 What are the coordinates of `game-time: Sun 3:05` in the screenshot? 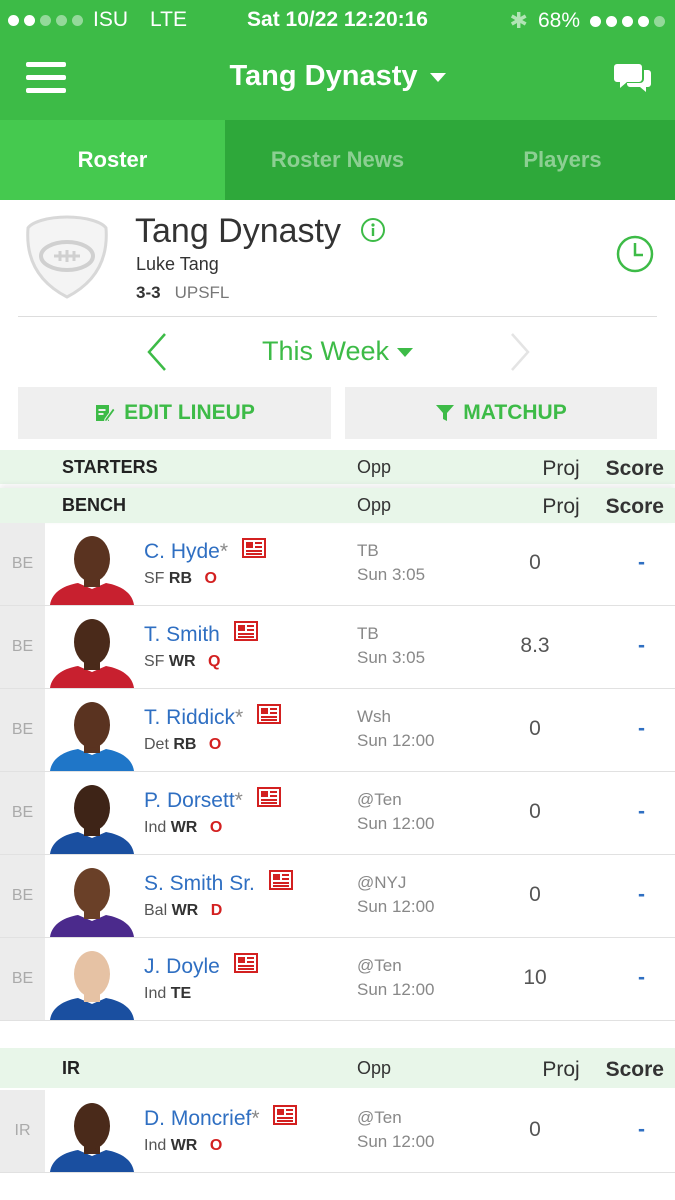 It's located at (391, 574).